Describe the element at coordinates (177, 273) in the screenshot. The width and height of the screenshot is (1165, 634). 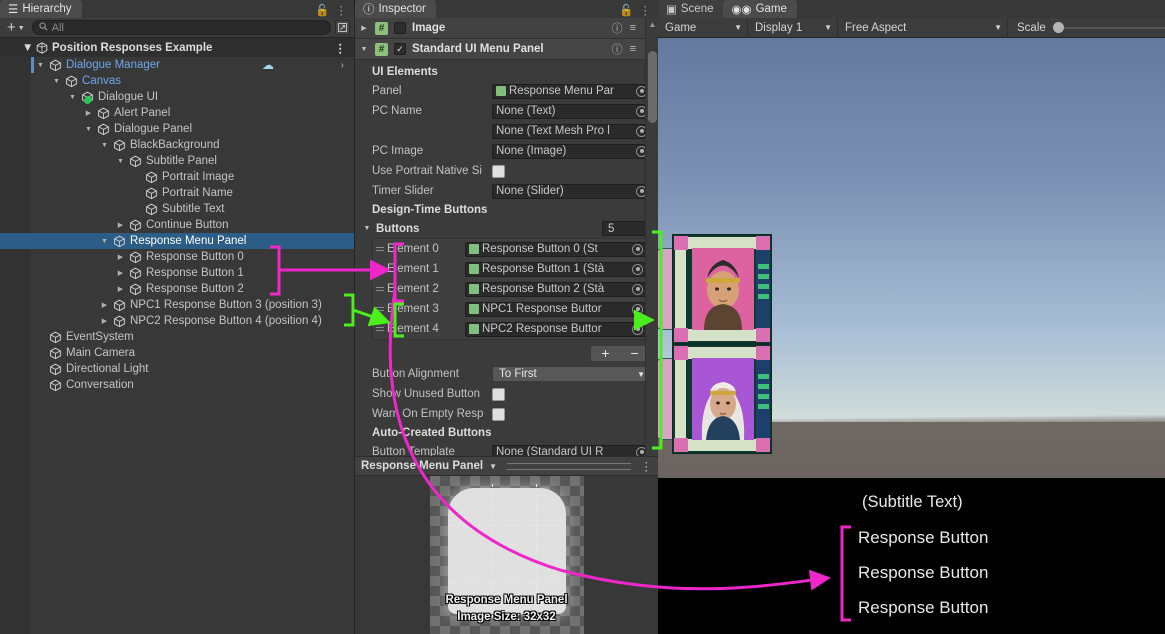
I see `hierarchy-item-response-button-1: ▶ Response Button 1` at that location.